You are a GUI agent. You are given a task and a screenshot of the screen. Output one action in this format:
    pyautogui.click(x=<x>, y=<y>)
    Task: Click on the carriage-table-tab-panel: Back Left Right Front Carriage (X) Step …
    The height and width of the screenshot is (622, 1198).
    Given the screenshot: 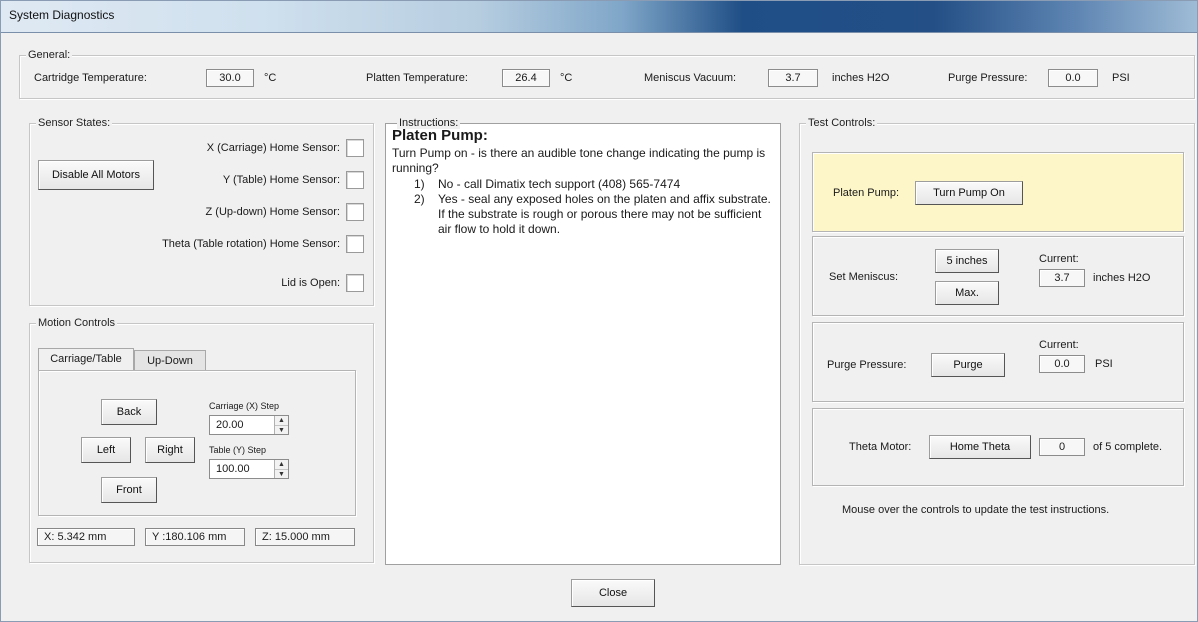 What is the action you would take?
    pyautogui.click(x=197, y=443)
    